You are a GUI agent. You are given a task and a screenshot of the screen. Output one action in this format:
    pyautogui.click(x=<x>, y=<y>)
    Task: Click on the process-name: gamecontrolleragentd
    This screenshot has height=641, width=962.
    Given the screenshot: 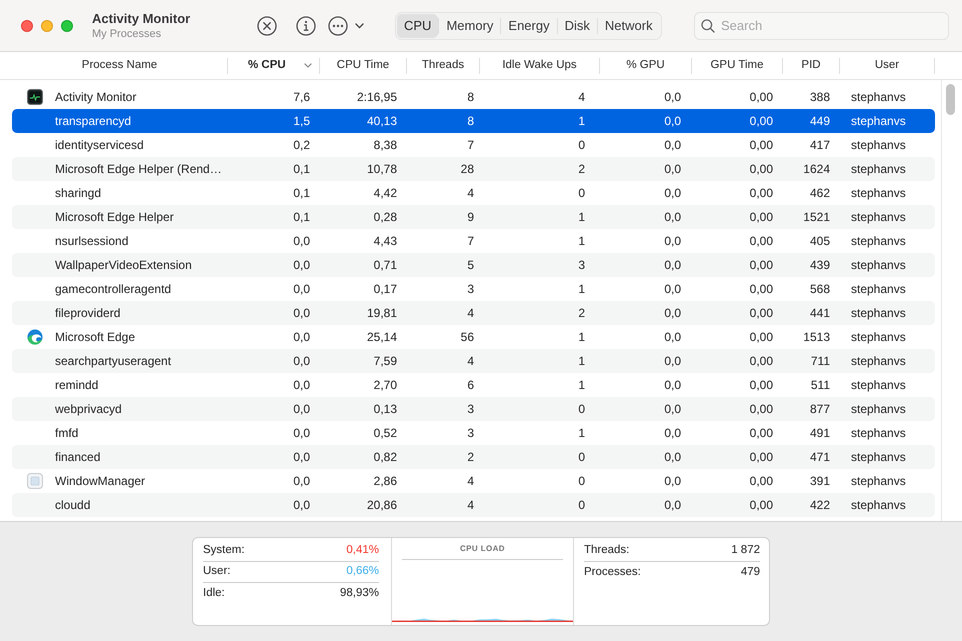 What is the action you would take?
    pyautogui.click(x=113, y=289)
    